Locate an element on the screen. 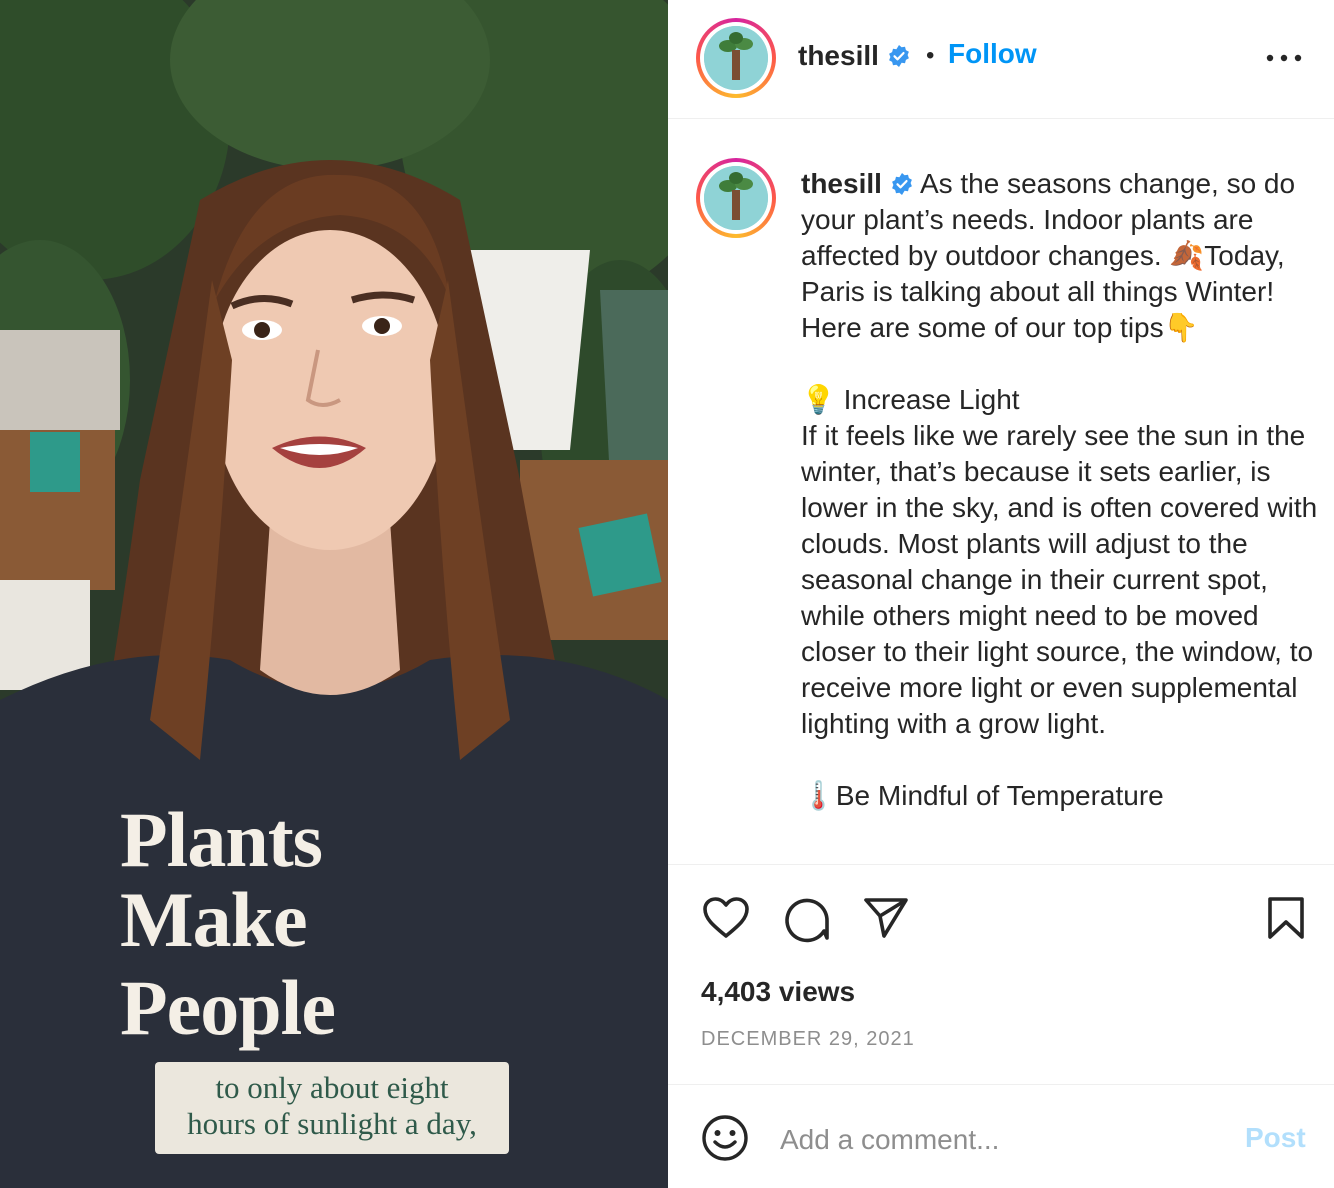 The height and width of the screenshot is (1188, 1334). send-icon is located at coordinates (886, 918).